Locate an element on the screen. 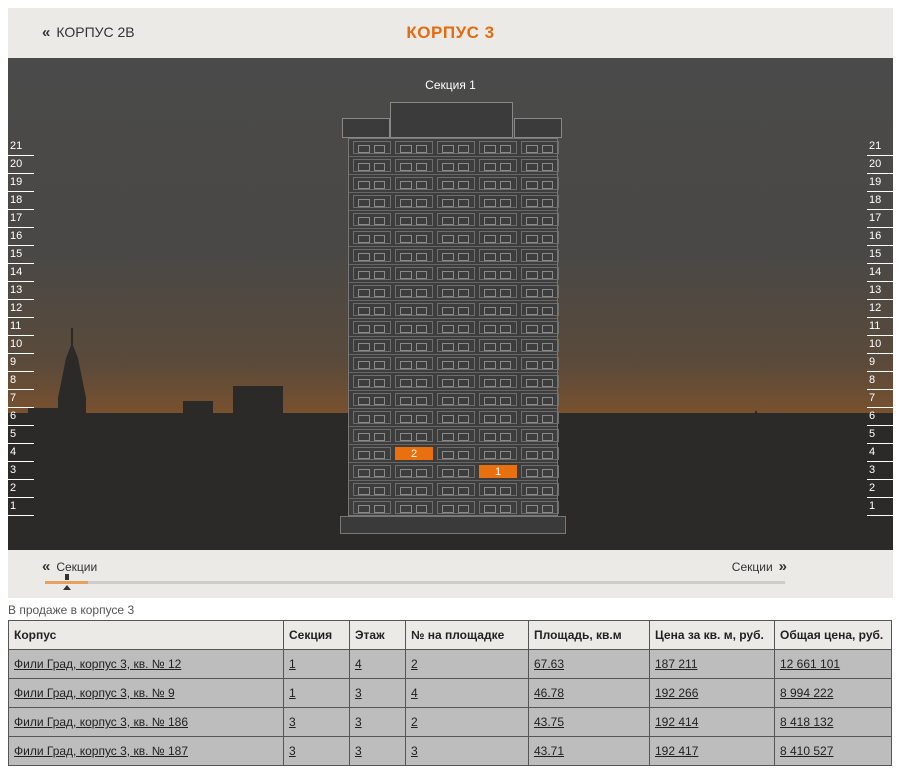  apartment-available-cell: 2 is located at coordinates (414, 453).